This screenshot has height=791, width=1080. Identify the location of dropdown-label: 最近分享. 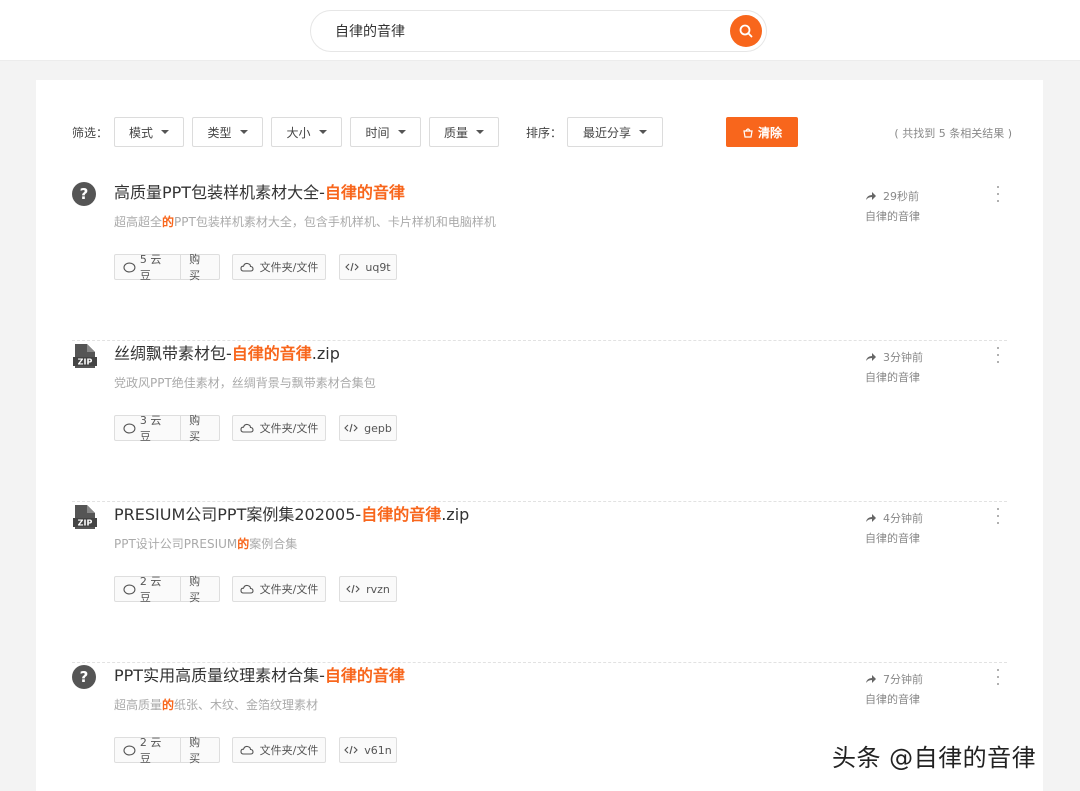
(606, 132).